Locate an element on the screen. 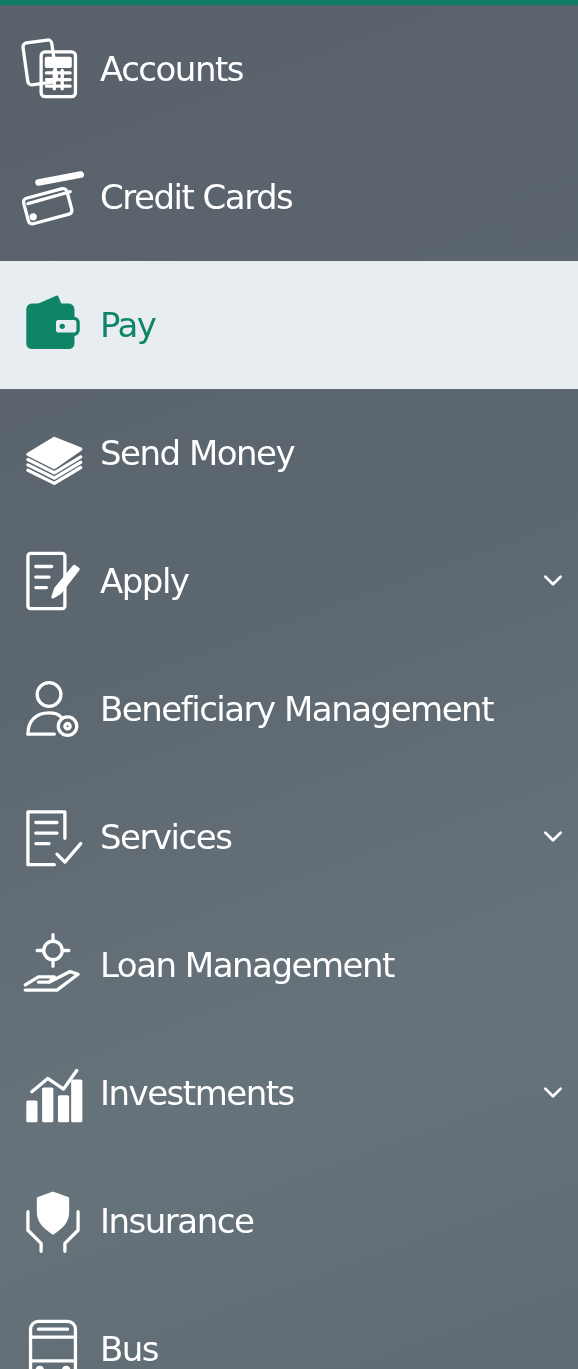 The height and width of the screenshot is (1369, 578). menu-item: Beneficiary Management is located at coordinates (289, 709).